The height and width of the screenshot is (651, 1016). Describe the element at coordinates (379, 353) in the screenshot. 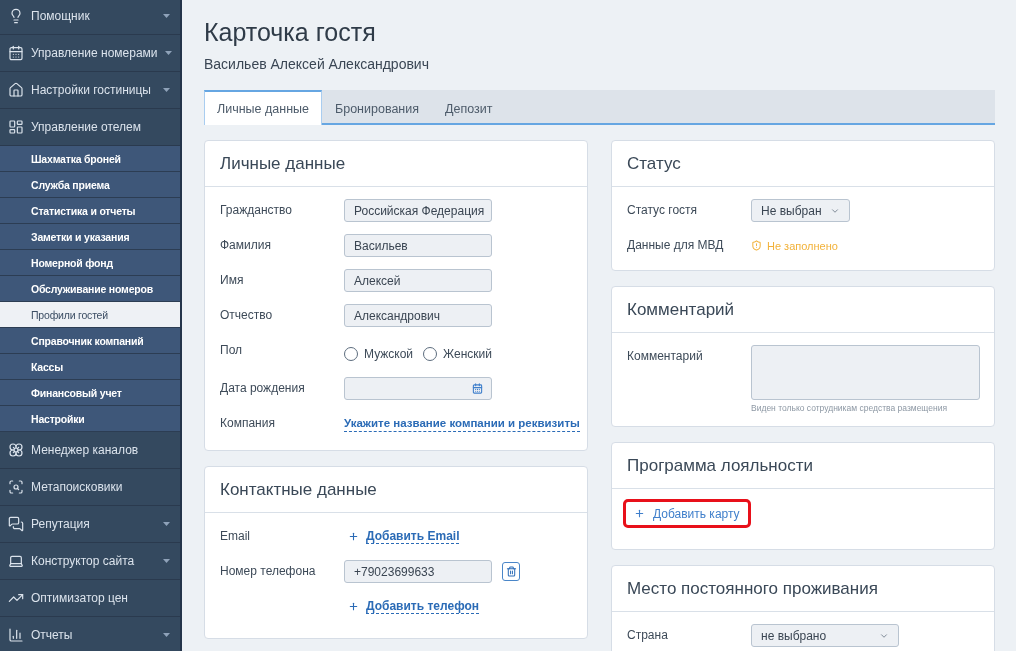

I see `radio-option: Мужской` at that location.